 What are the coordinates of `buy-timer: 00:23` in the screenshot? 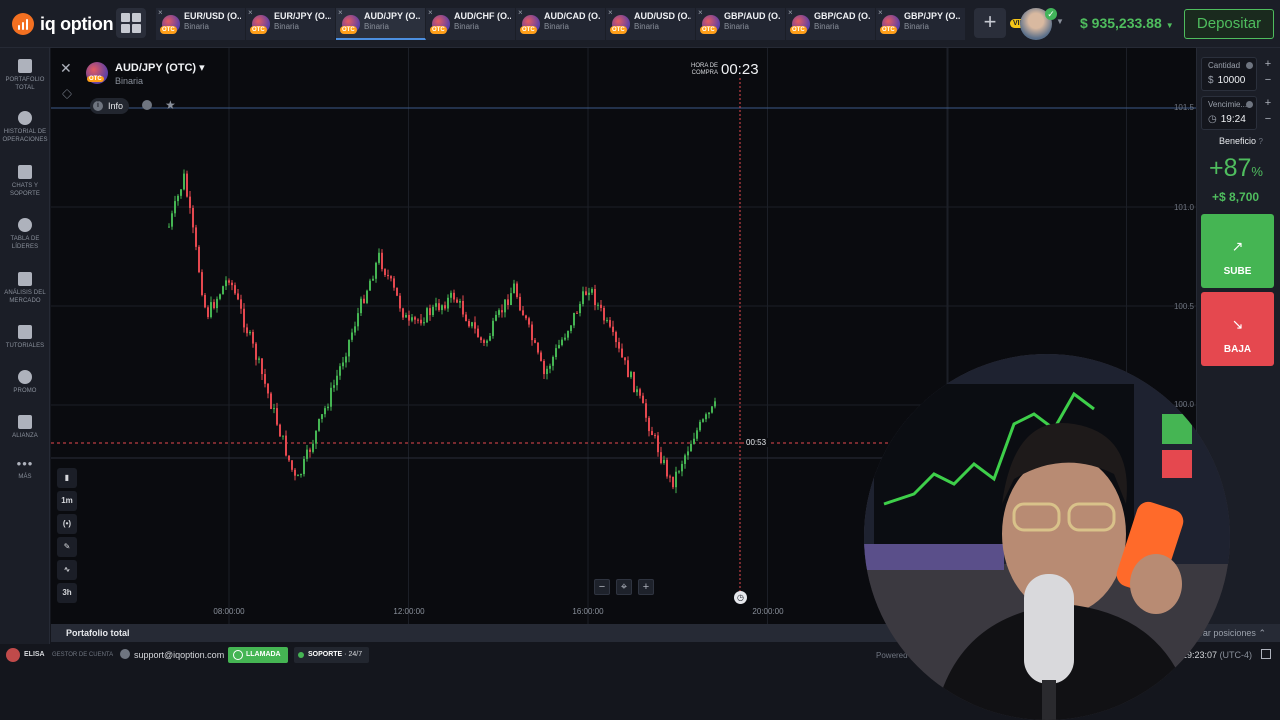 It's located at (740, 69).